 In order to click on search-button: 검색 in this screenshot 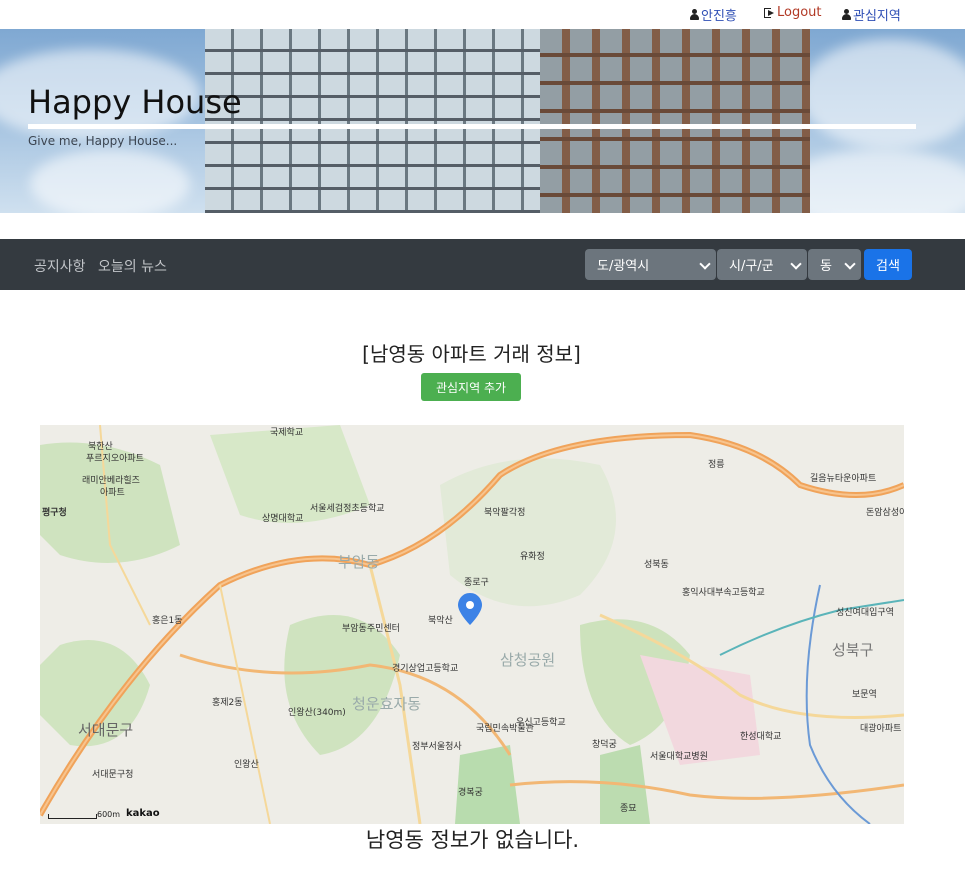, I will do `click(888, 264)`.